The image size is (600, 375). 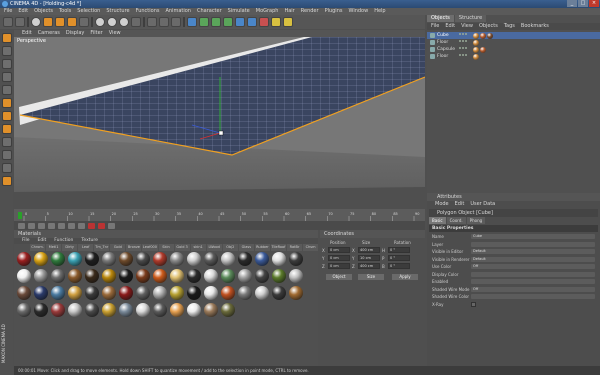 I want to click on attribute-menu-mode: Mode, so click(x=442, y=204).